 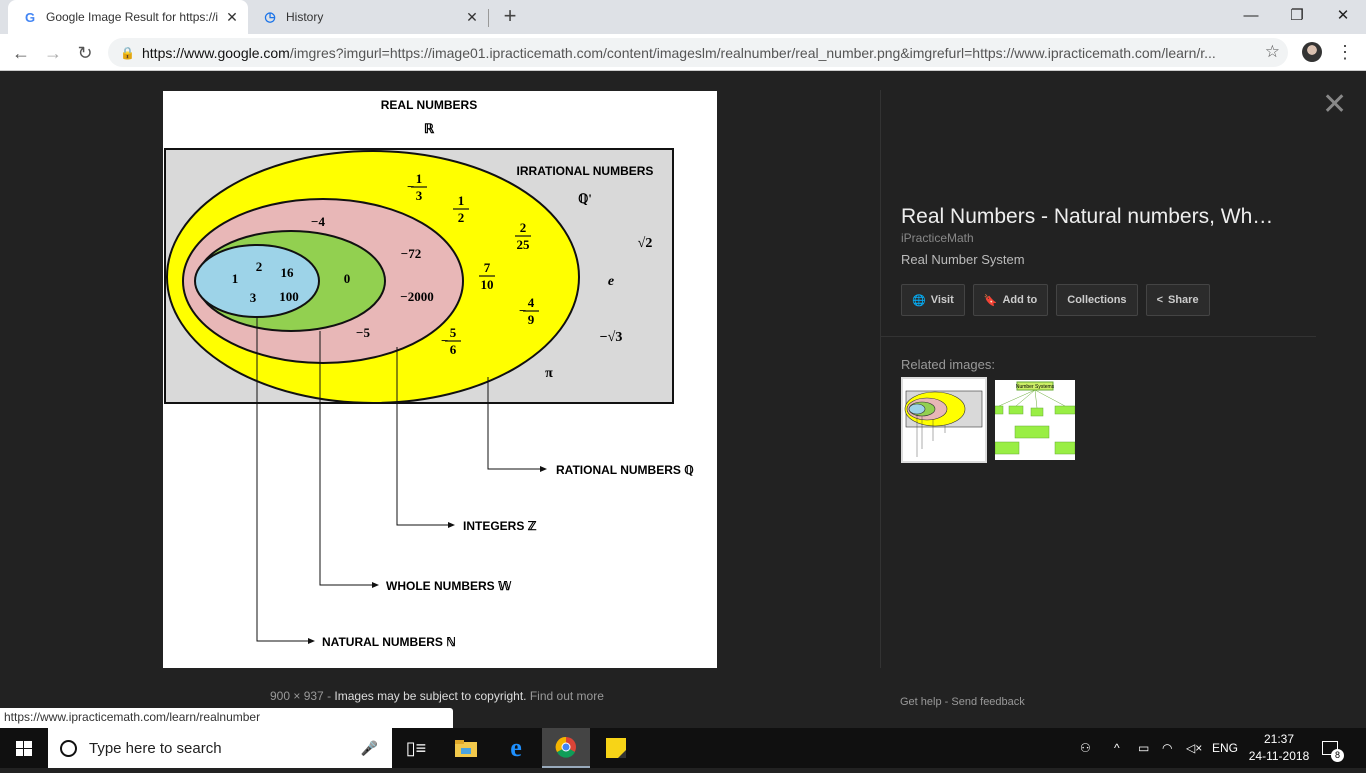 What do you see at coordinates (429, 128) in the screenshot?
I see `real-symbol: ℝ` at bounding box center [429, 128].